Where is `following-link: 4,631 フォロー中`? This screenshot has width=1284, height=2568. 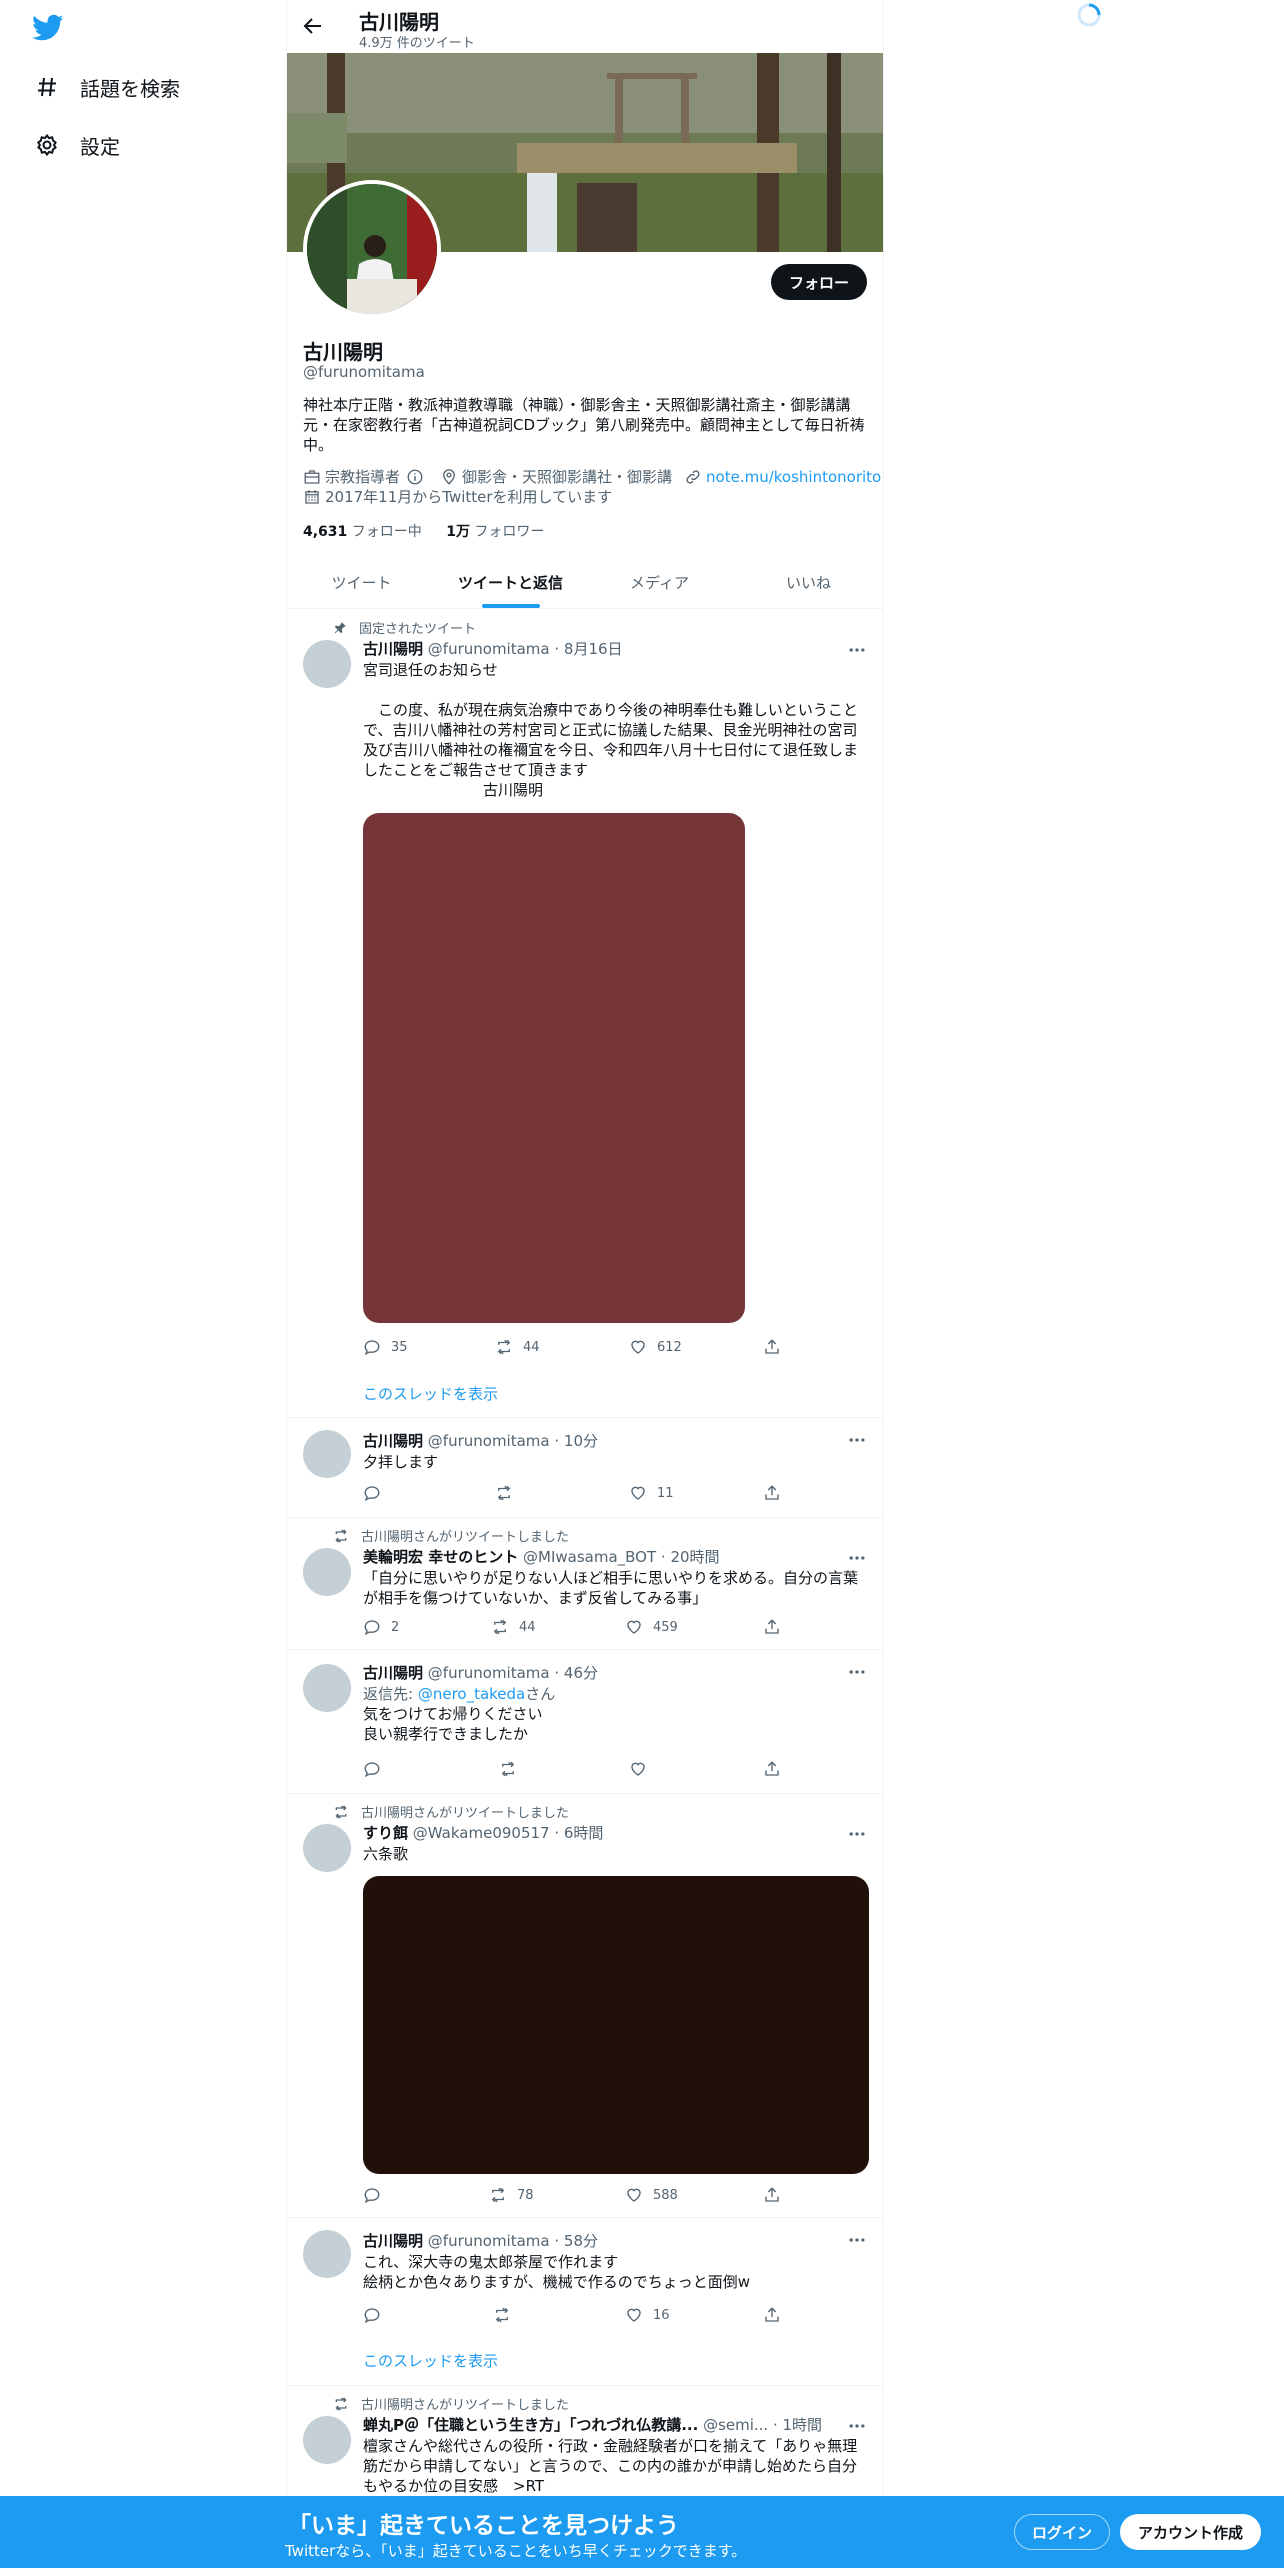
following-link: 4,631 フォロー中 is located at coordinates (362, 532).